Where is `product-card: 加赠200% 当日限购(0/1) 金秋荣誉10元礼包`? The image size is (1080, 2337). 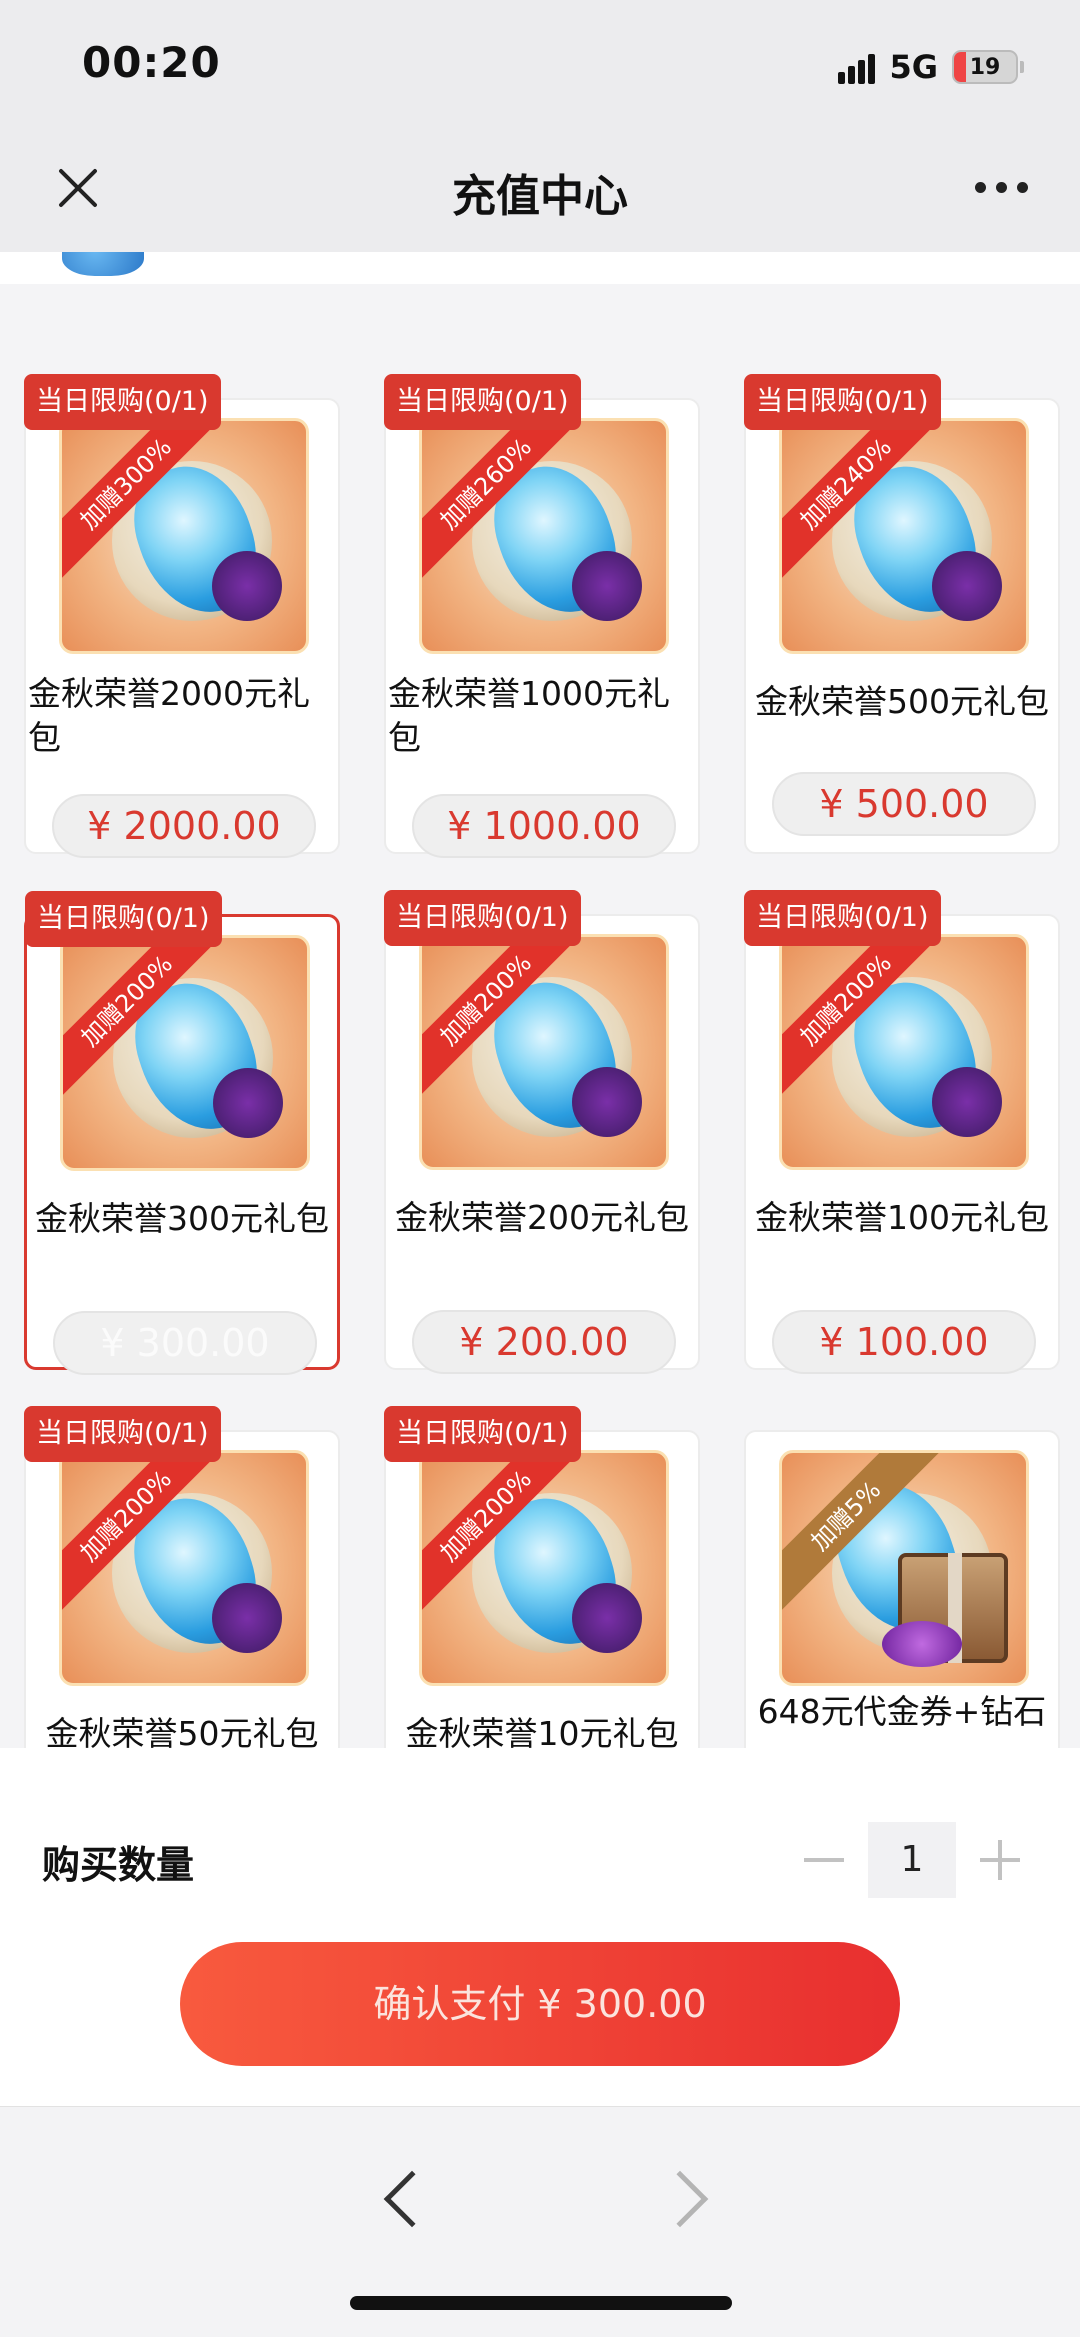 product-card: 加赠200% 当日限购(0/1) 金秋荣誉10元礼包 is located at coordinates (542, 1577).